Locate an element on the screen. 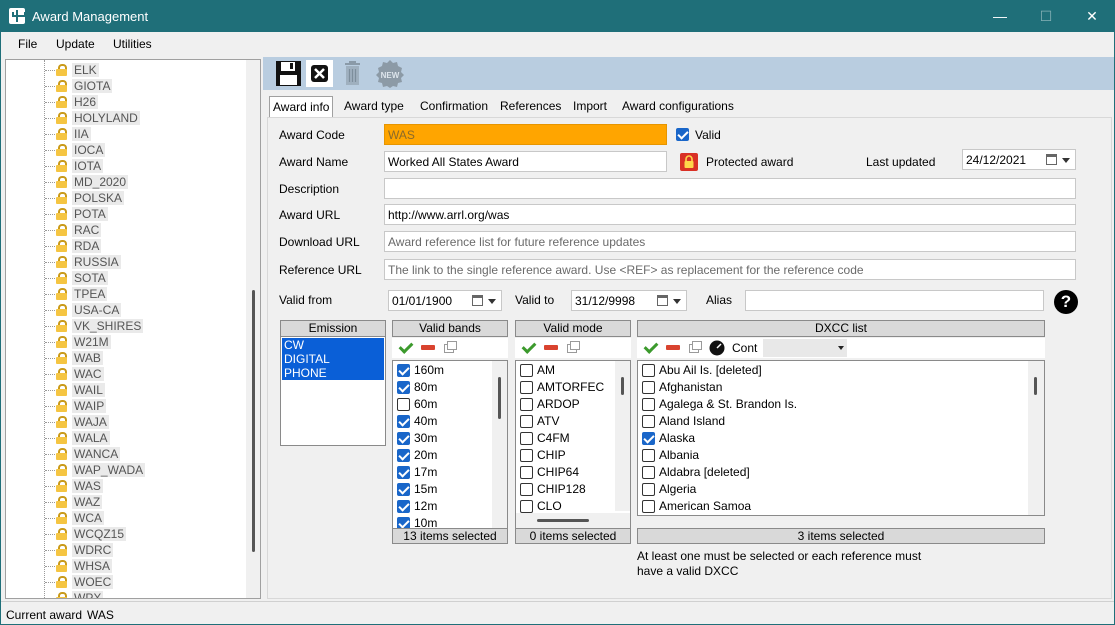  tree-item: WAB is located at coordinates (126, 358).